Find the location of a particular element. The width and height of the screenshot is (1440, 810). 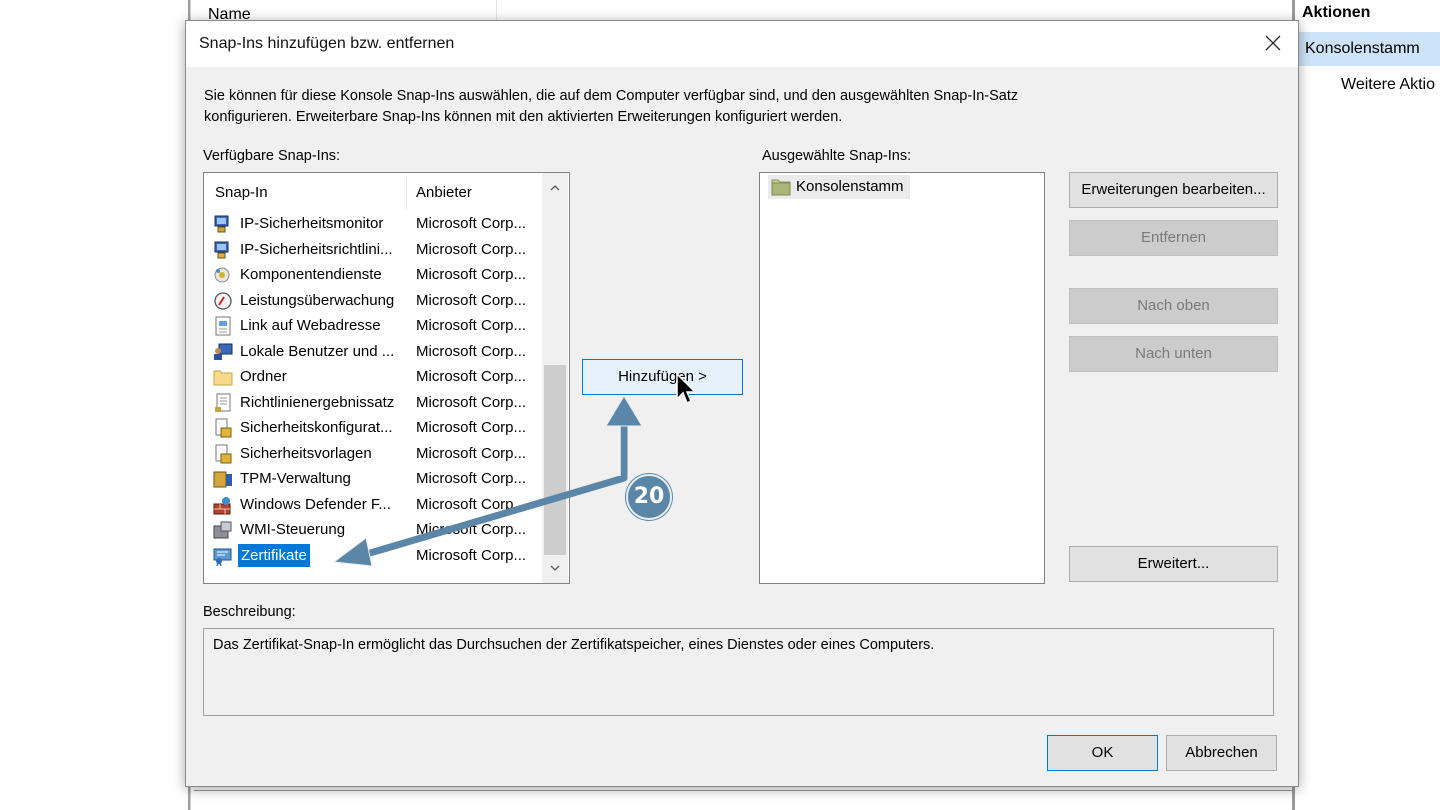

list-item-name: IP-Sicherheitsmonitor is located at coordinates (312, 223).